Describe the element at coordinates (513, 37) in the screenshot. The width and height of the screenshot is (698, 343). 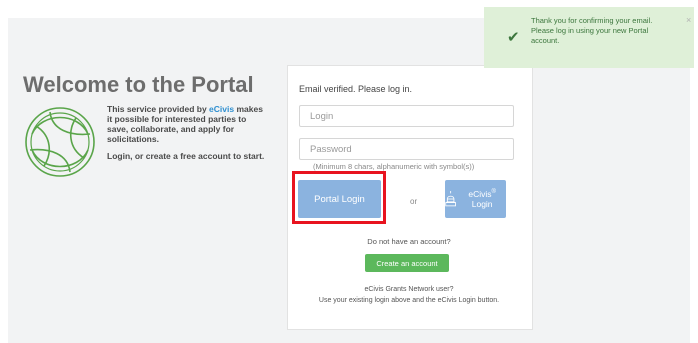
I see `check-icon: ✔` at that location.